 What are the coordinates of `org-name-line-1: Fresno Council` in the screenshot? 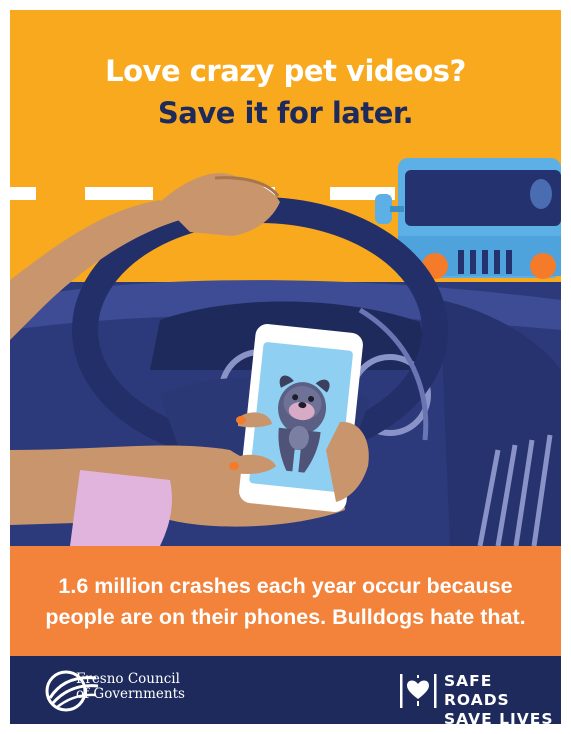 It's located at (128, 679).